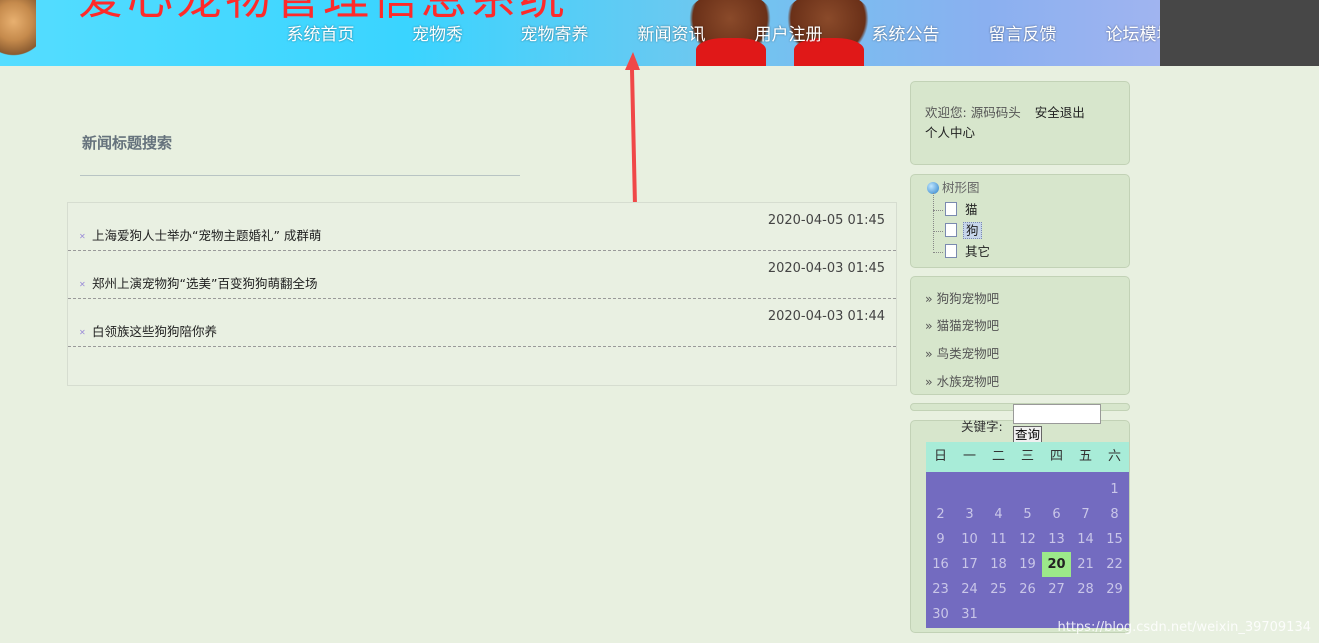  Describe the element at coordinates (1114, 514) in the screenshot. I see `calendar-day: 8` at that location.